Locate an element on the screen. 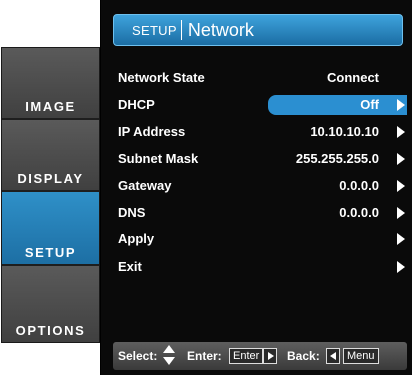 This screenshot has height=375, width=412. row-apply: Apply is located at coordinates (260, 239).